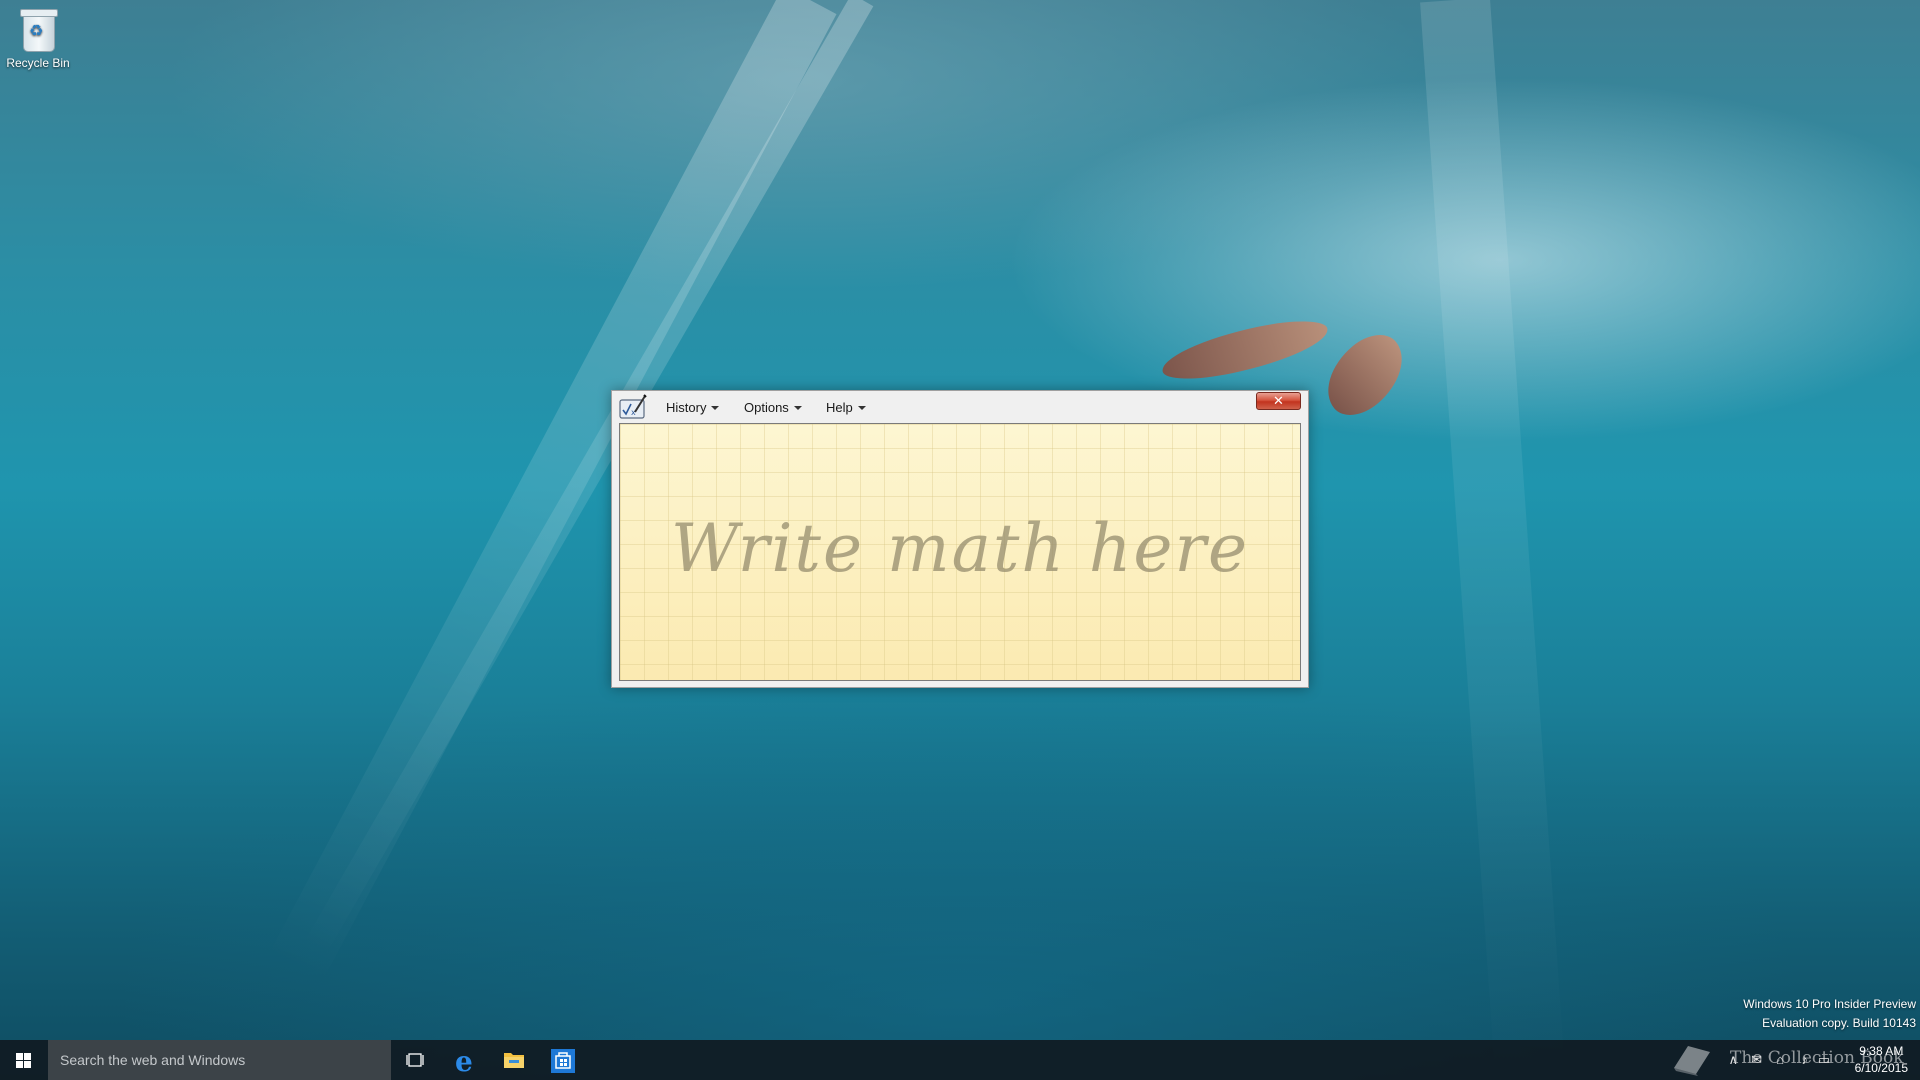 This screenshot has height=1080, width=1920. I want to click on menu-label: History, so click(686, 407).